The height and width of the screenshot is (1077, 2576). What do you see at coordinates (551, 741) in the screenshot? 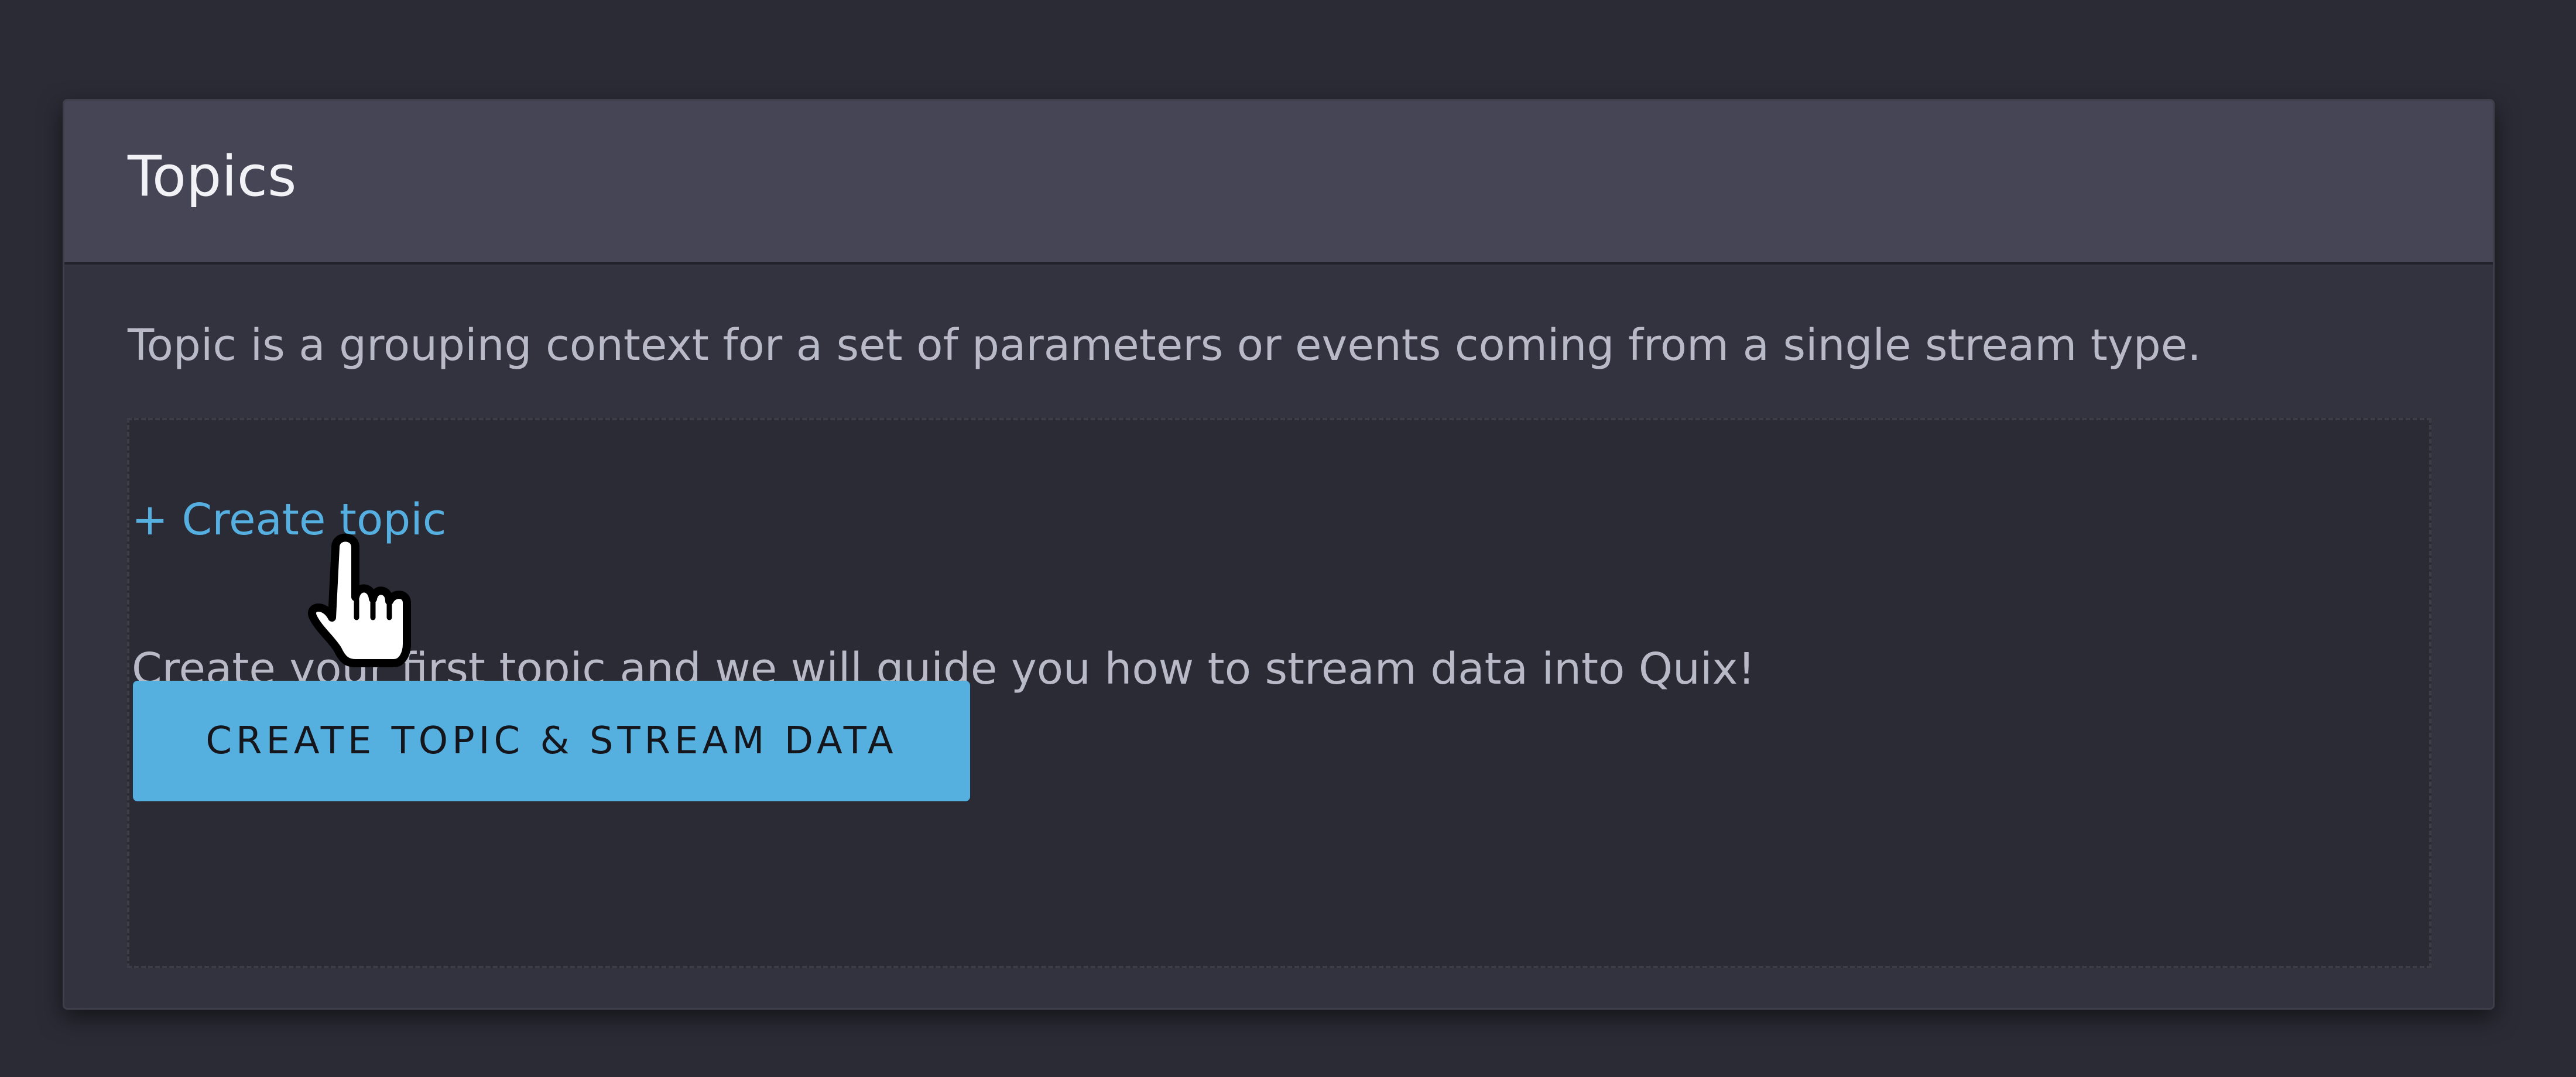
I see `create-topic-stream-data-button: CREATE TOPIC & STREAM DATA` at bounding box center [551, 741].